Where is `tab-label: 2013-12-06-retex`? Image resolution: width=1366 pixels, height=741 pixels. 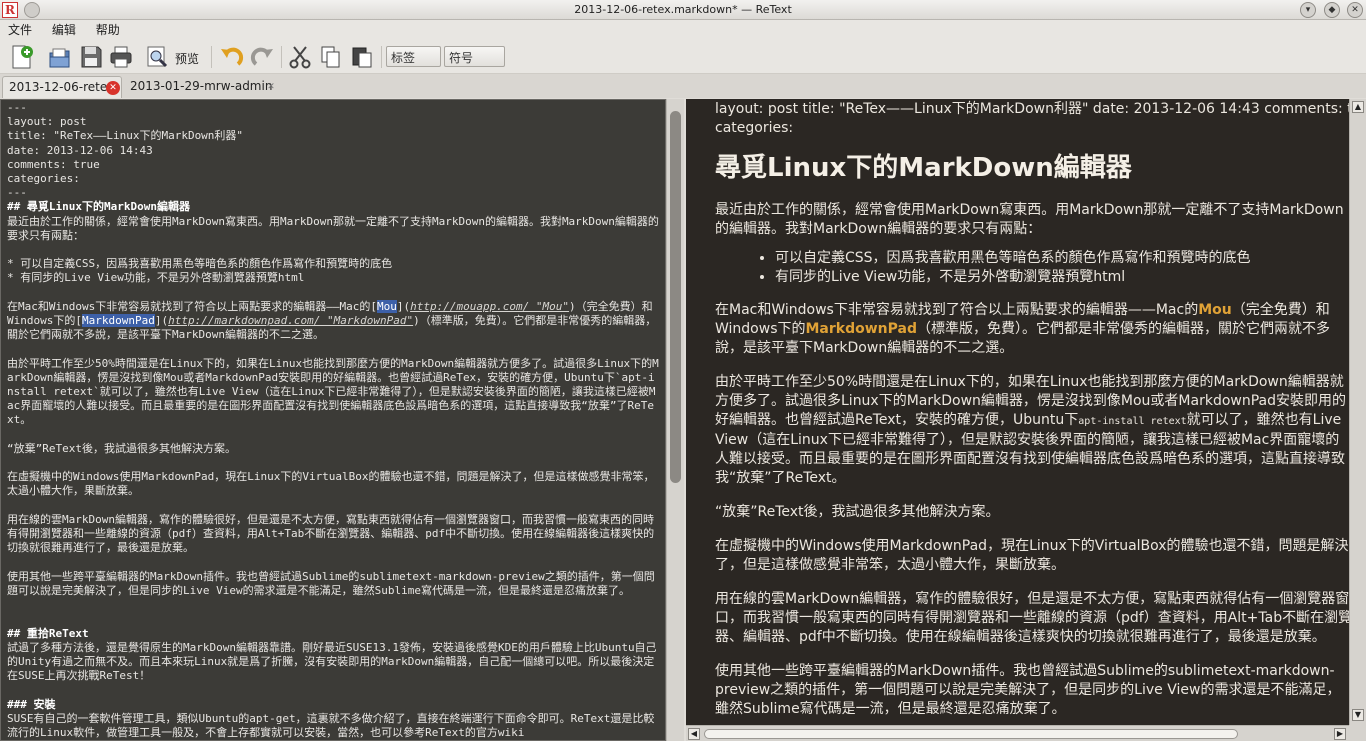 tab-label: 2013-12-06-retex is located at coordinates (62, 87).